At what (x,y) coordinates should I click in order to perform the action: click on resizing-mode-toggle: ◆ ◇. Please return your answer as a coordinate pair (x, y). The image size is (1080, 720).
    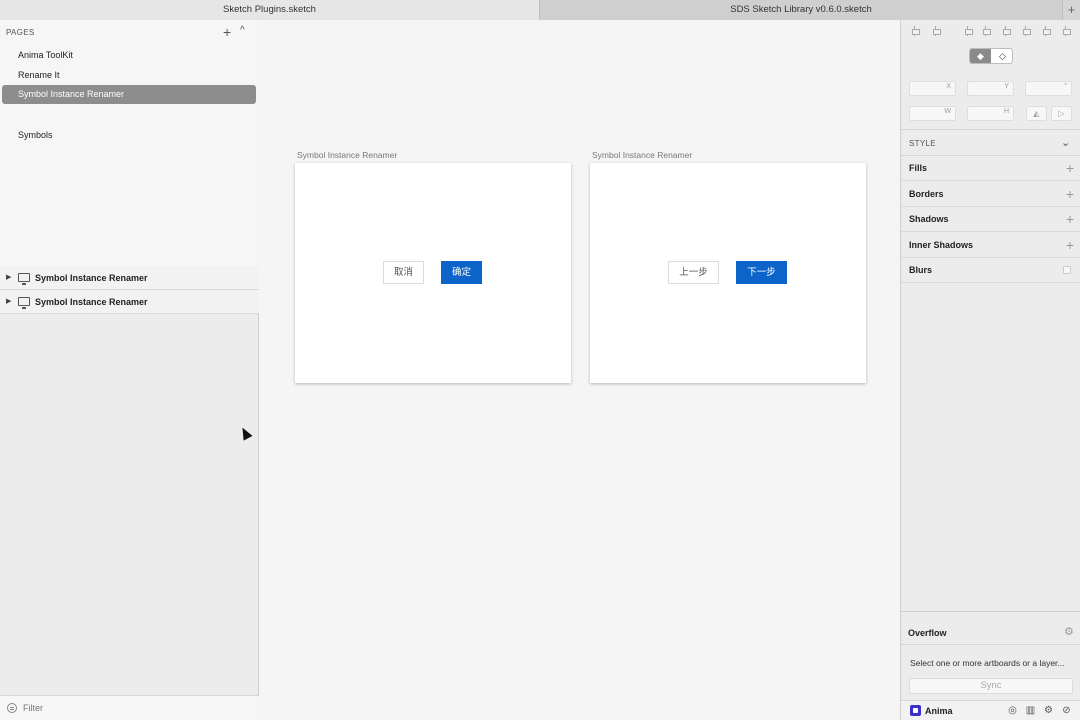
    Looking at the image, I should click on (991, 56).